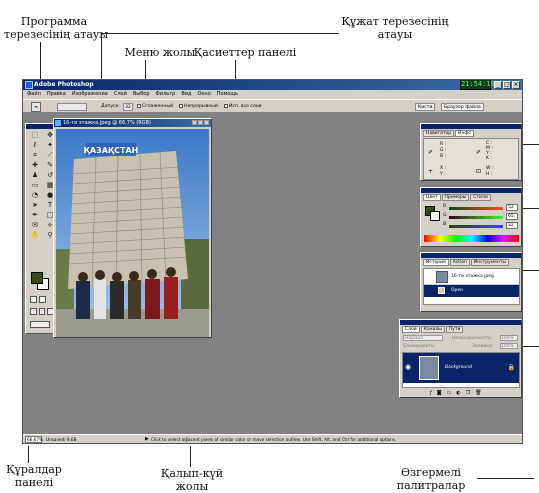 The height and width of the screenshot is (493, 539). What do you see at coordinates (461, 368) in the screenshot?
I see `layer-row-background: ◉ Background 🔒` at bounding box center [461, 368].